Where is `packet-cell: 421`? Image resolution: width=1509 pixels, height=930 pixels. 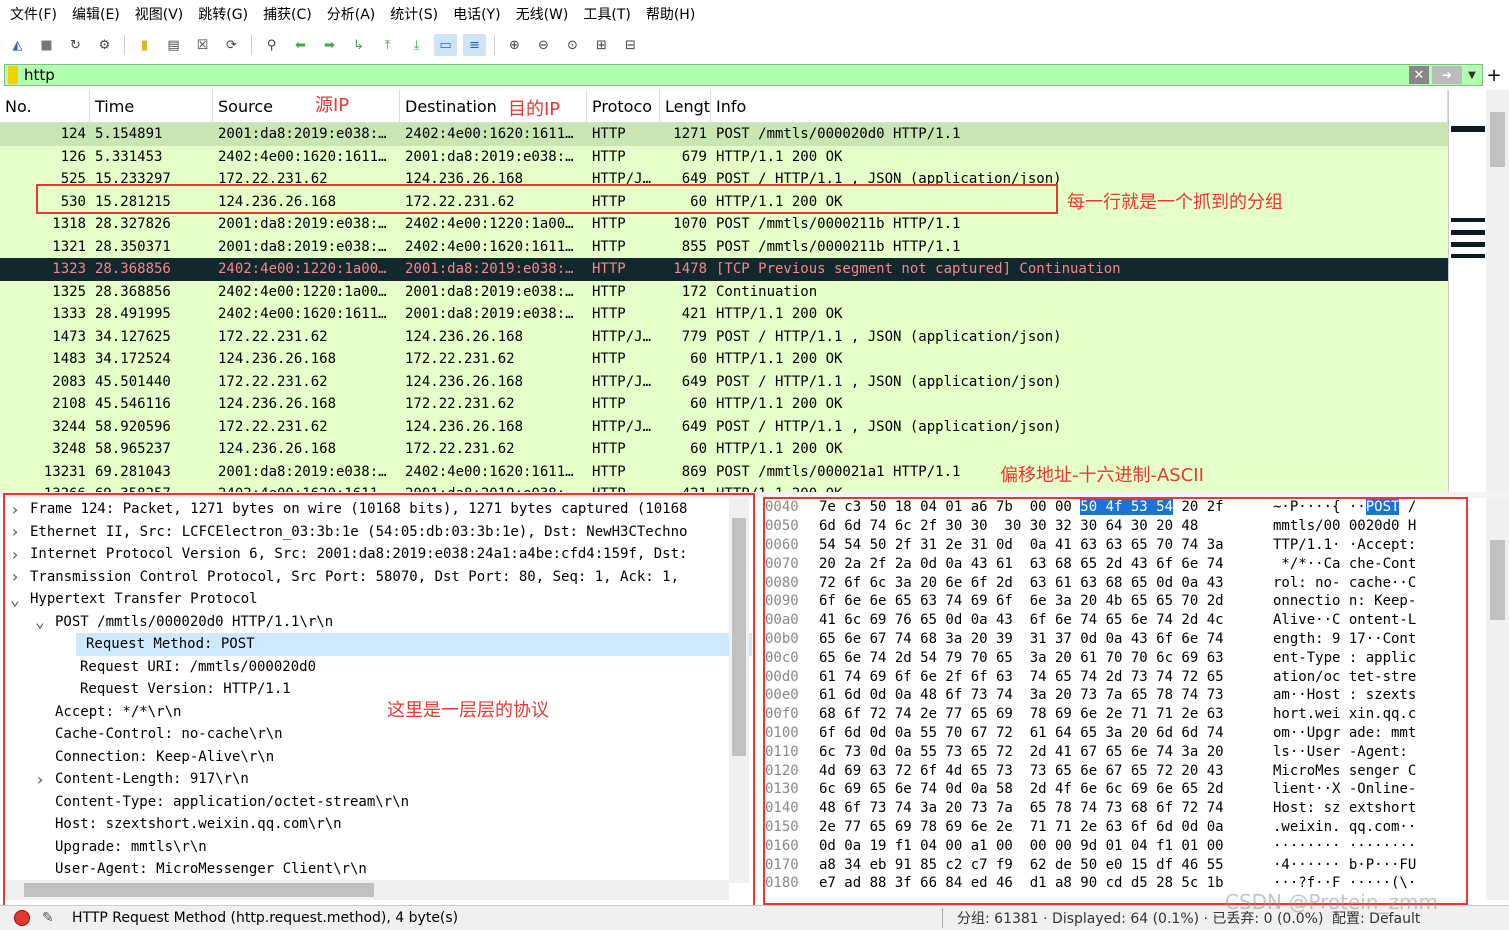
packet-cell: 421 is located at coordinates (694, 314).